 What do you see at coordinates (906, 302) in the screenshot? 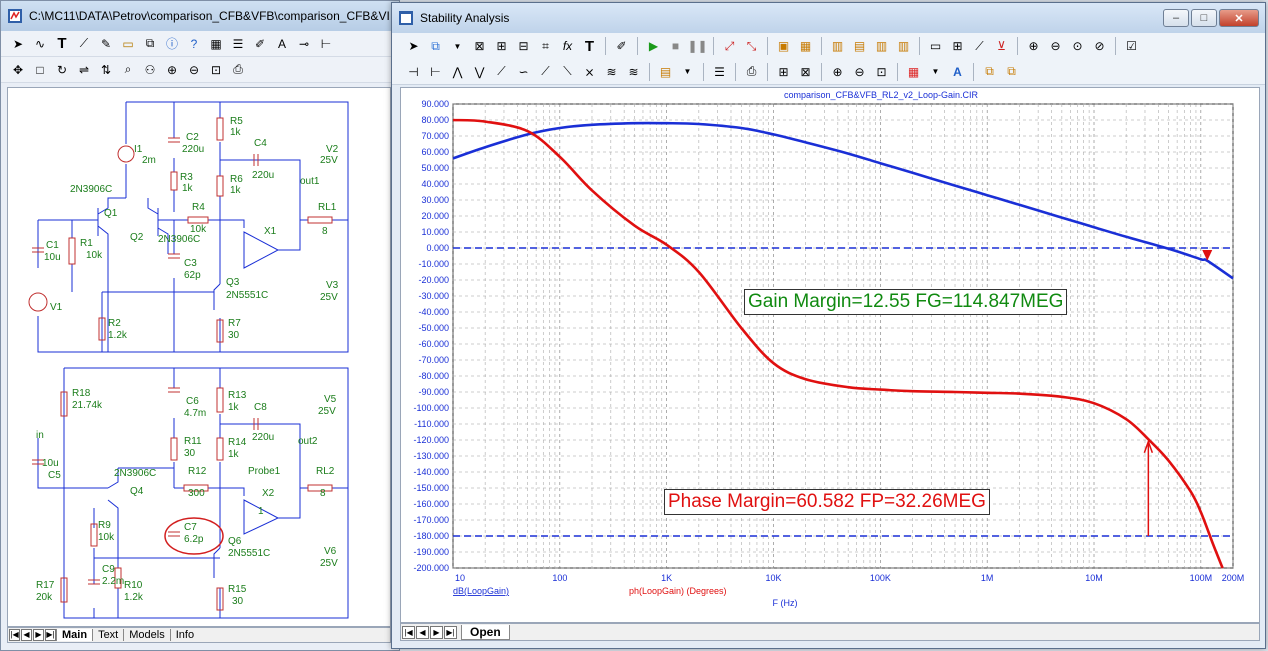
I see `gain-margin-annotation: Gain Margin=12.55 FG=114.847MEG` at bounding box center [906, 302].